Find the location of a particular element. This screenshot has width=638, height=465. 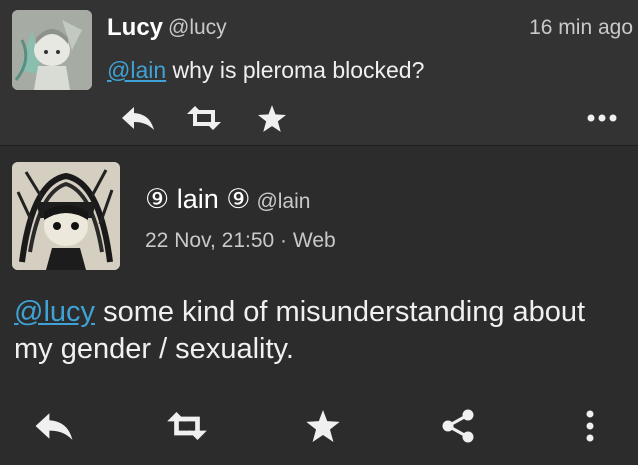

share-button is located at coordinates (458, 426).